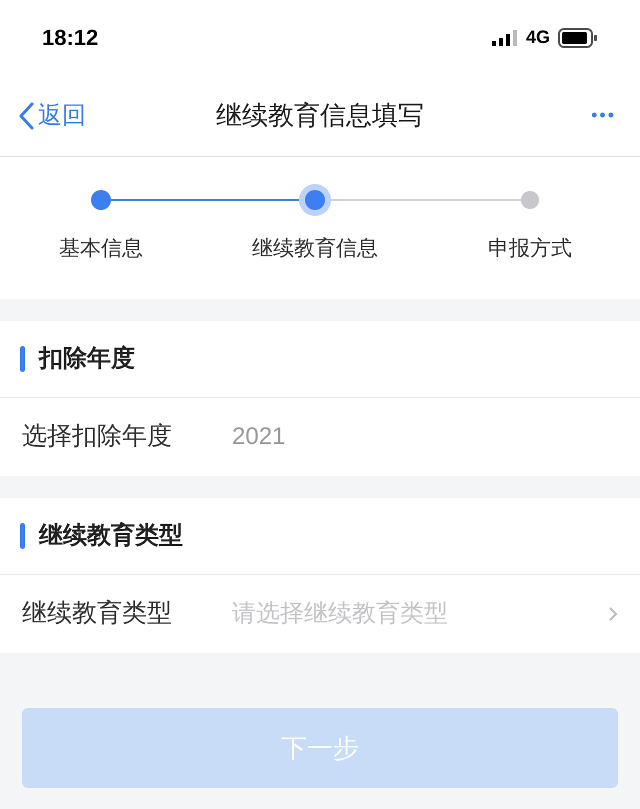  I want to click on form-row: 选择扣除年度 2021, so click(320, 437).